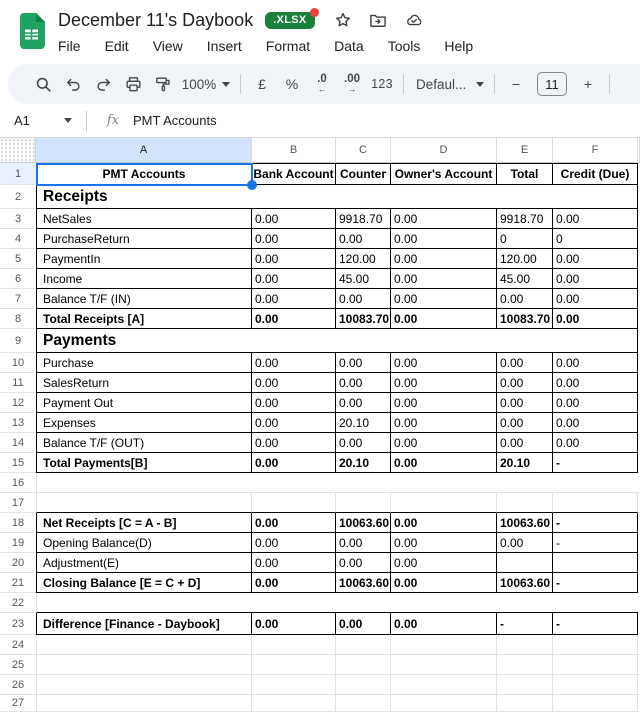 This screenshot has width=640, height=712. What do you see at coordinates (294, 443) in the screenshot?
I see `cell-B14: 0.00` at bounding box center [294, 443].